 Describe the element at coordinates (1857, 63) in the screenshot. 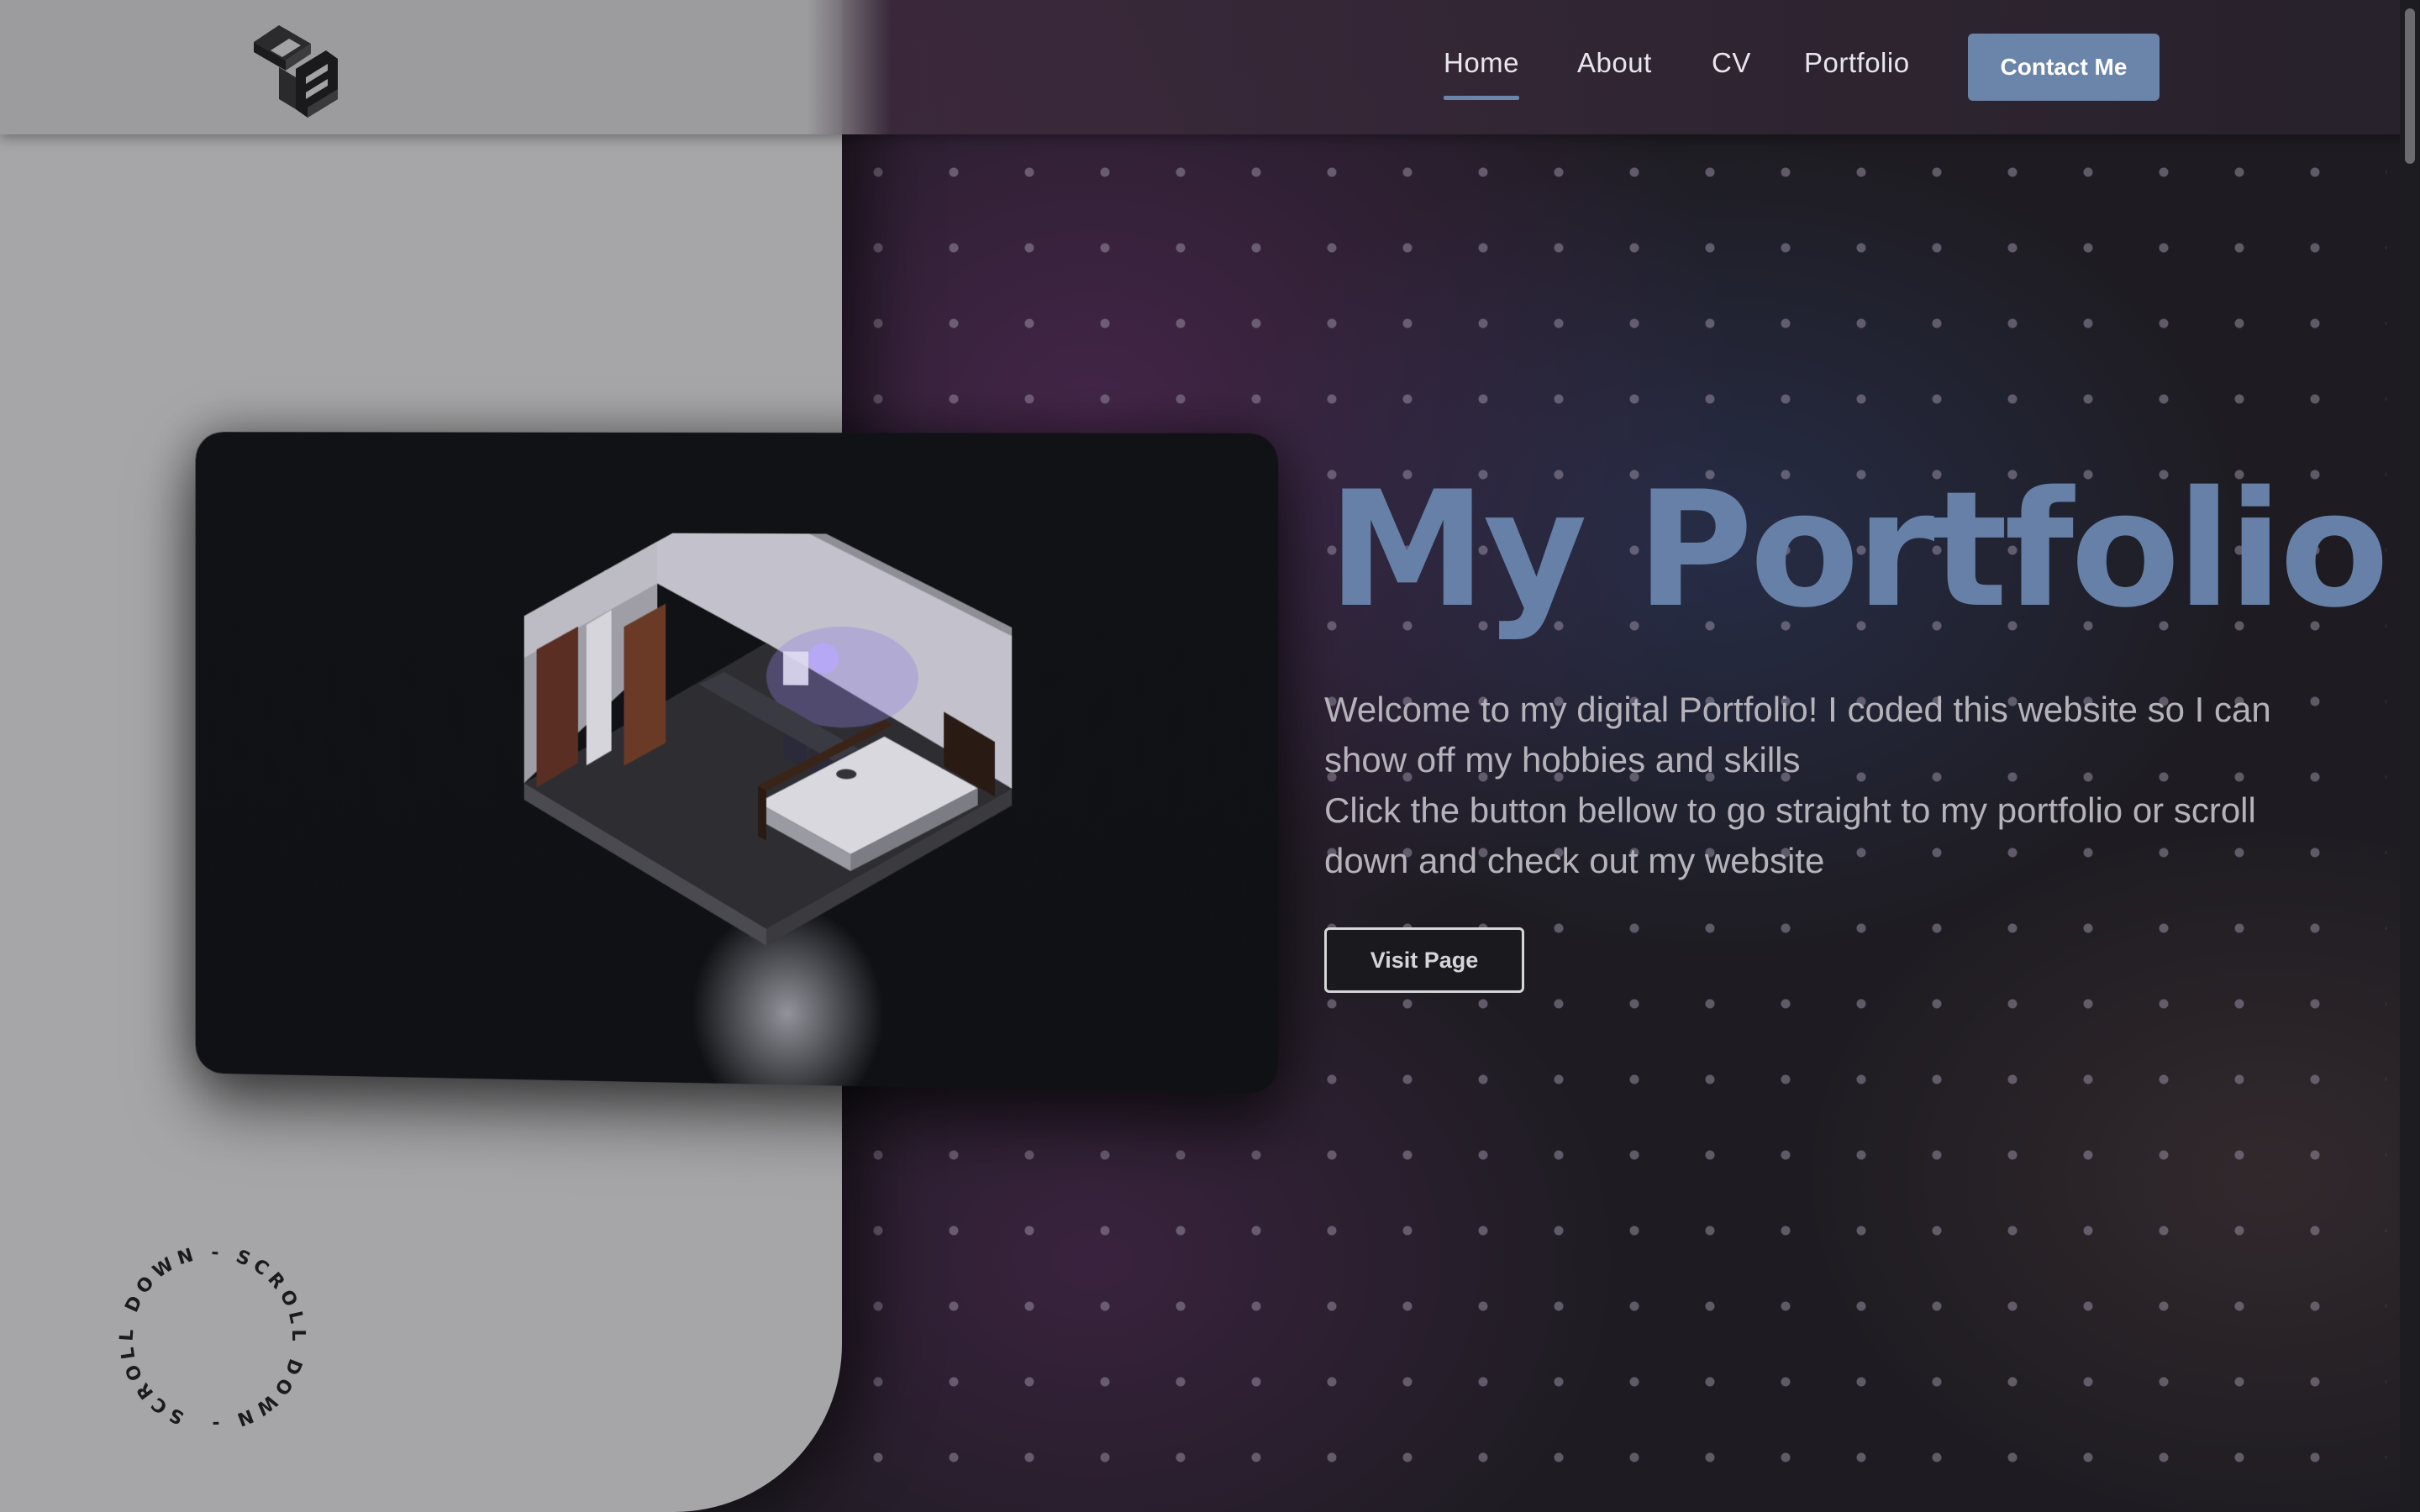

I see `nav-portfolio: Portfolio` at that location.